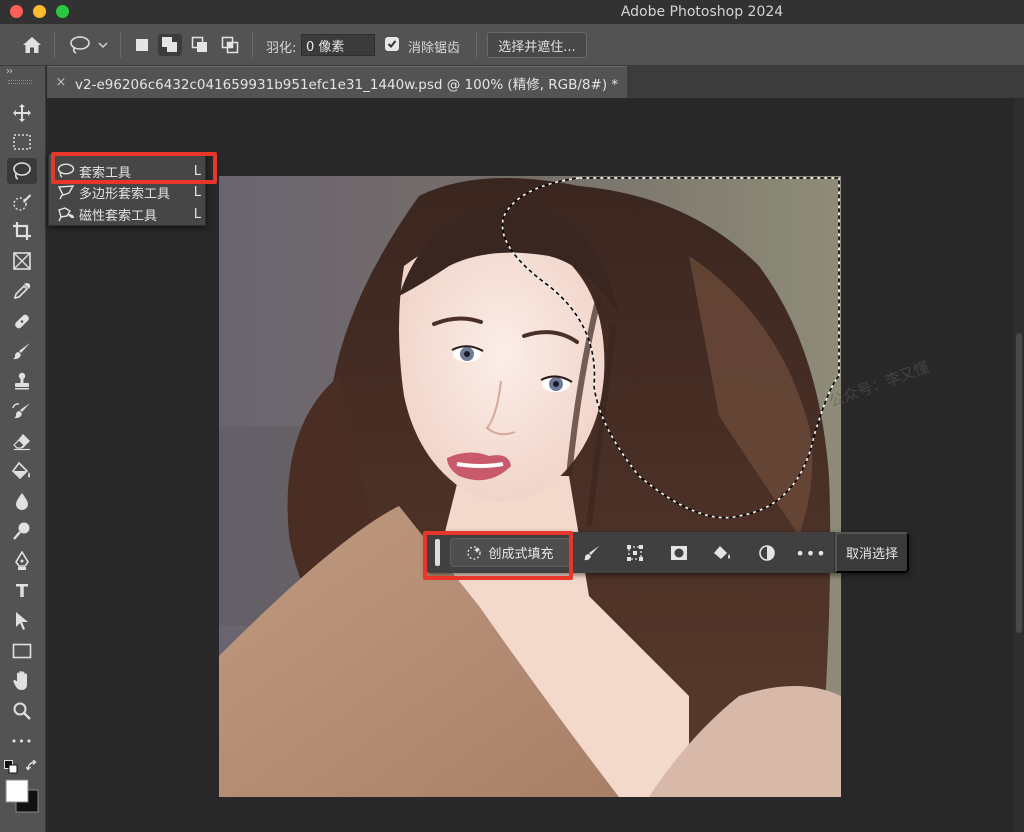 The image size is (1024, 832). What do you see at coordinates (61, 82) in the screenshot?
I see `close-tab-icon: ×` at bounding box center [61, 82].